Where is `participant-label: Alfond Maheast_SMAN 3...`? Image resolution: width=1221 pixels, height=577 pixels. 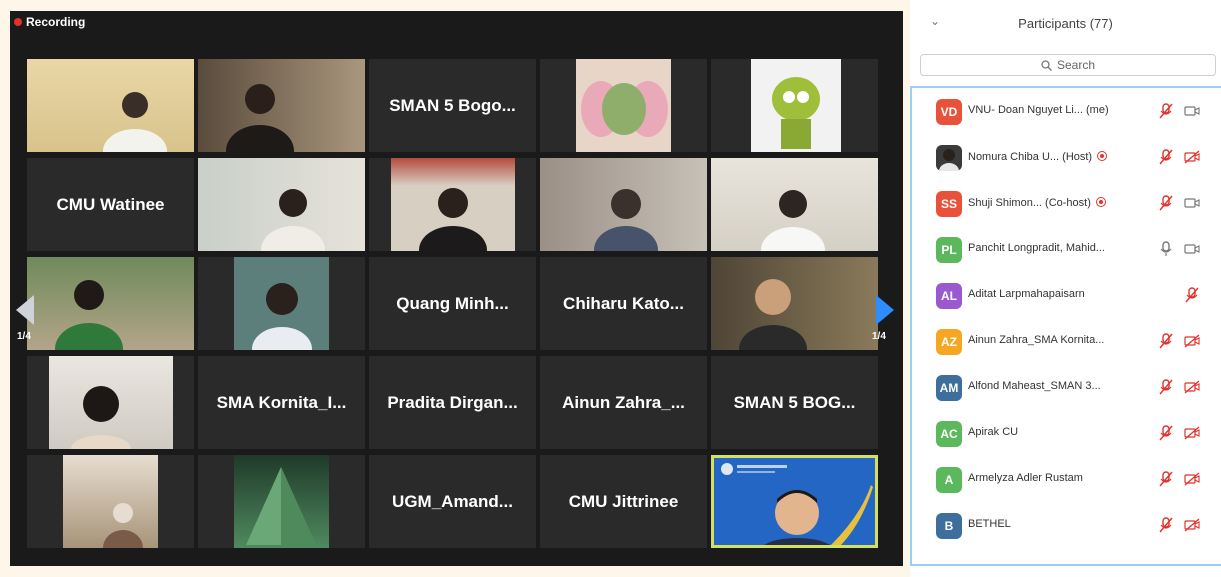
participant-label: Alfond Maheast_SMAN 3... is located at coordinates (1034, 386).